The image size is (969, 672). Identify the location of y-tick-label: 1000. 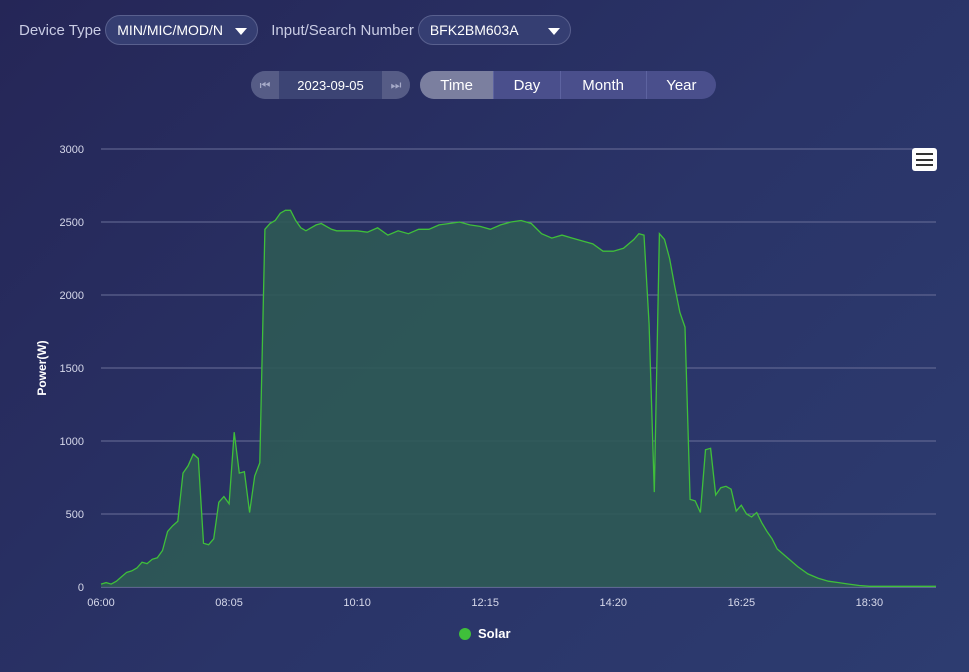
(72, 442).